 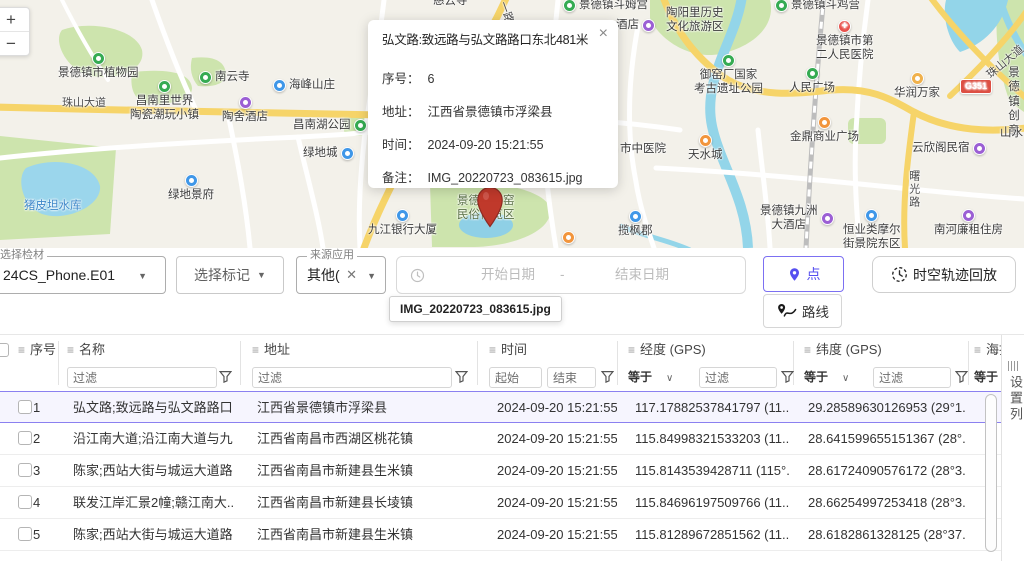 I want to click on date-range-picker: 开始日期 - 结束日期, so click(x=571, y=275).